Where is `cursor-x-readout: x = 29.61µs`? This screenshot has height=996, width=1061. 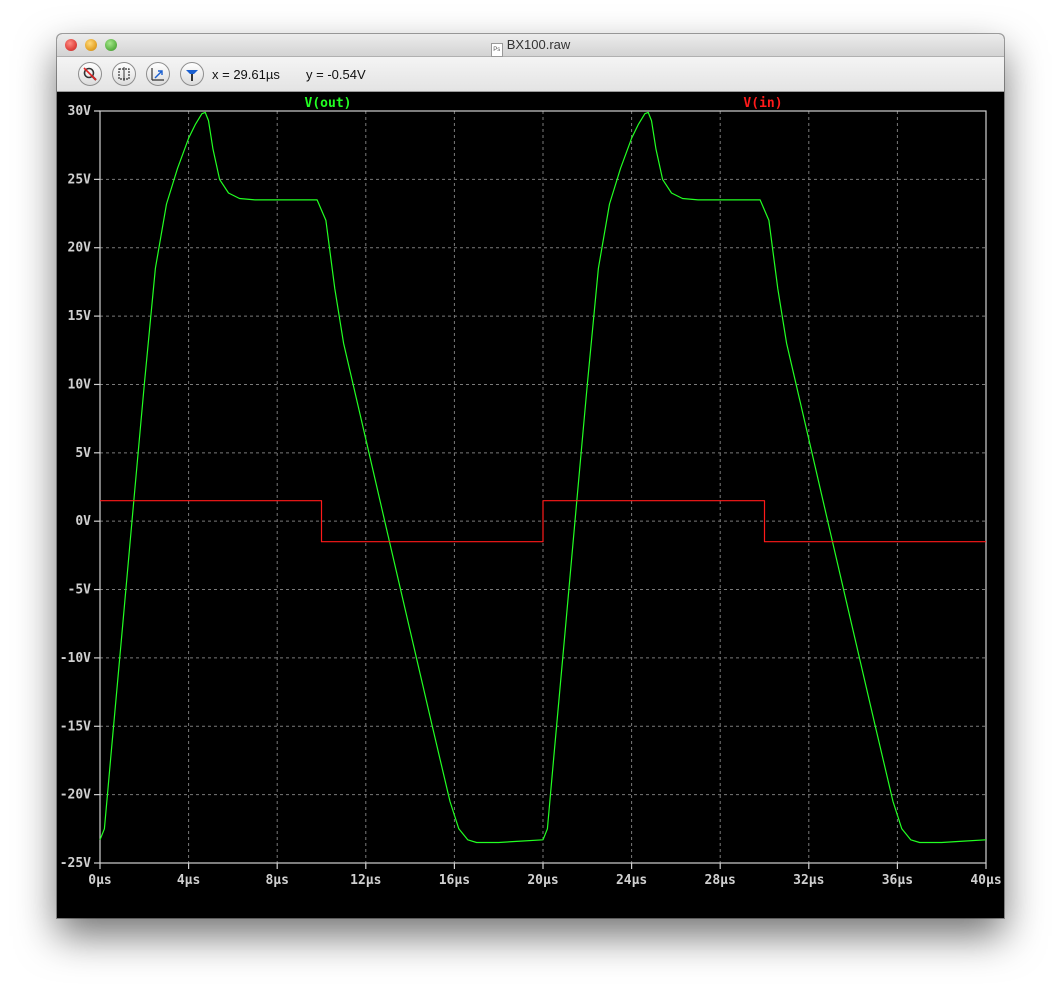
cursor-x-readout: x = 29.61µs is located at coordinates (246, 74).